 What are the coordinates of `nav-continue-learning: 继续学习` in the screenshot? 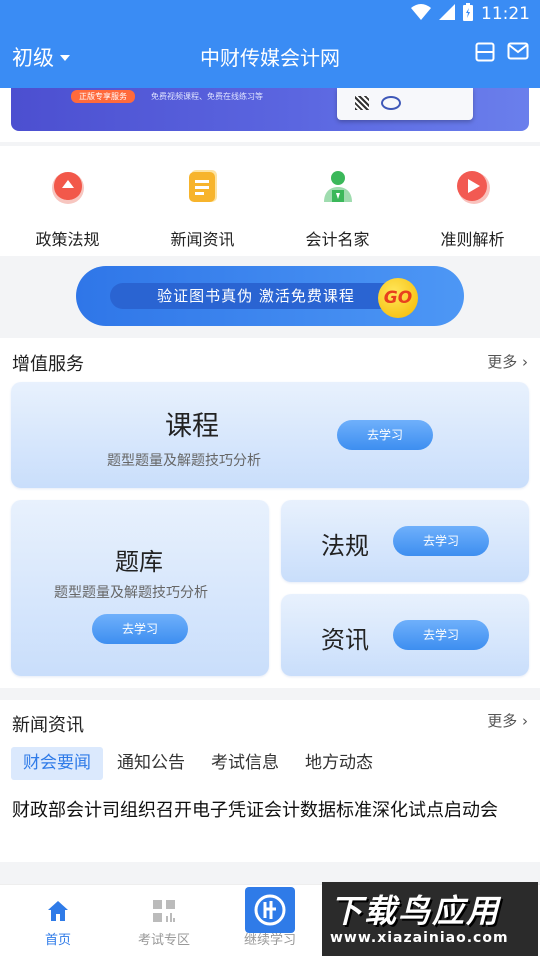 It's located at (270, 917).